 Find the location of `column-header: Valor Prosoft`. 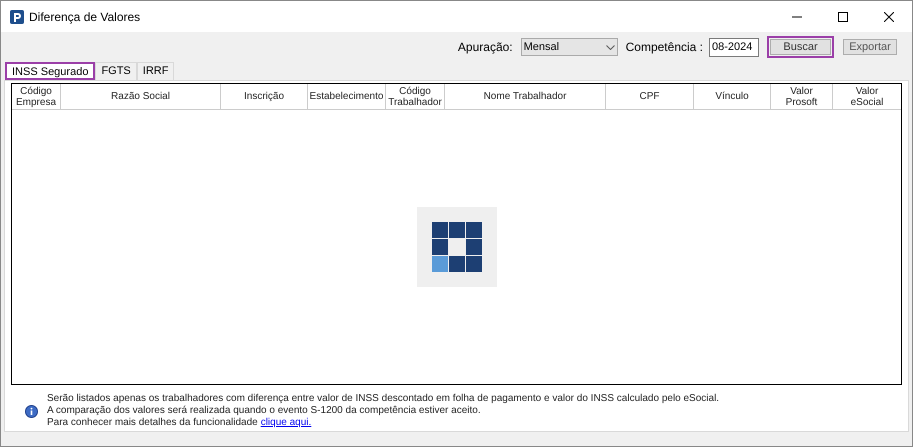

column-header: Valor Prosoft is located at coordinates (802, 96).